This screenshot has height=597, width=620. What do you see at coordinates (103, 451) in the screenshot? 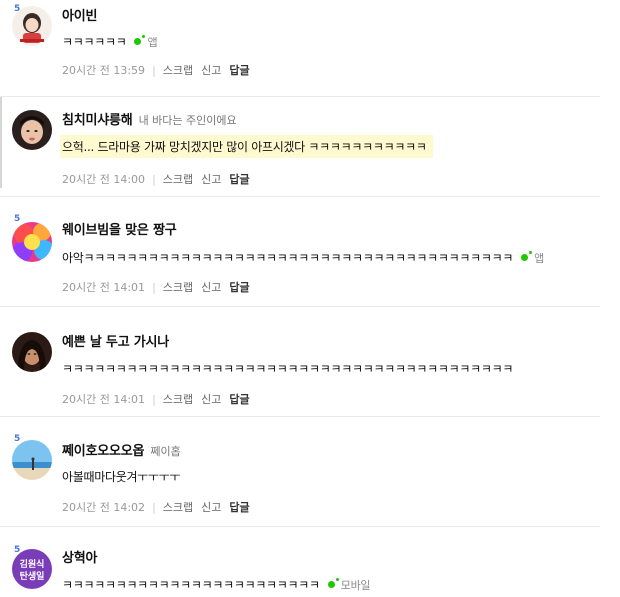
I see `nickname: 쩨이호오오오옵` at bounding box center [103, 451].